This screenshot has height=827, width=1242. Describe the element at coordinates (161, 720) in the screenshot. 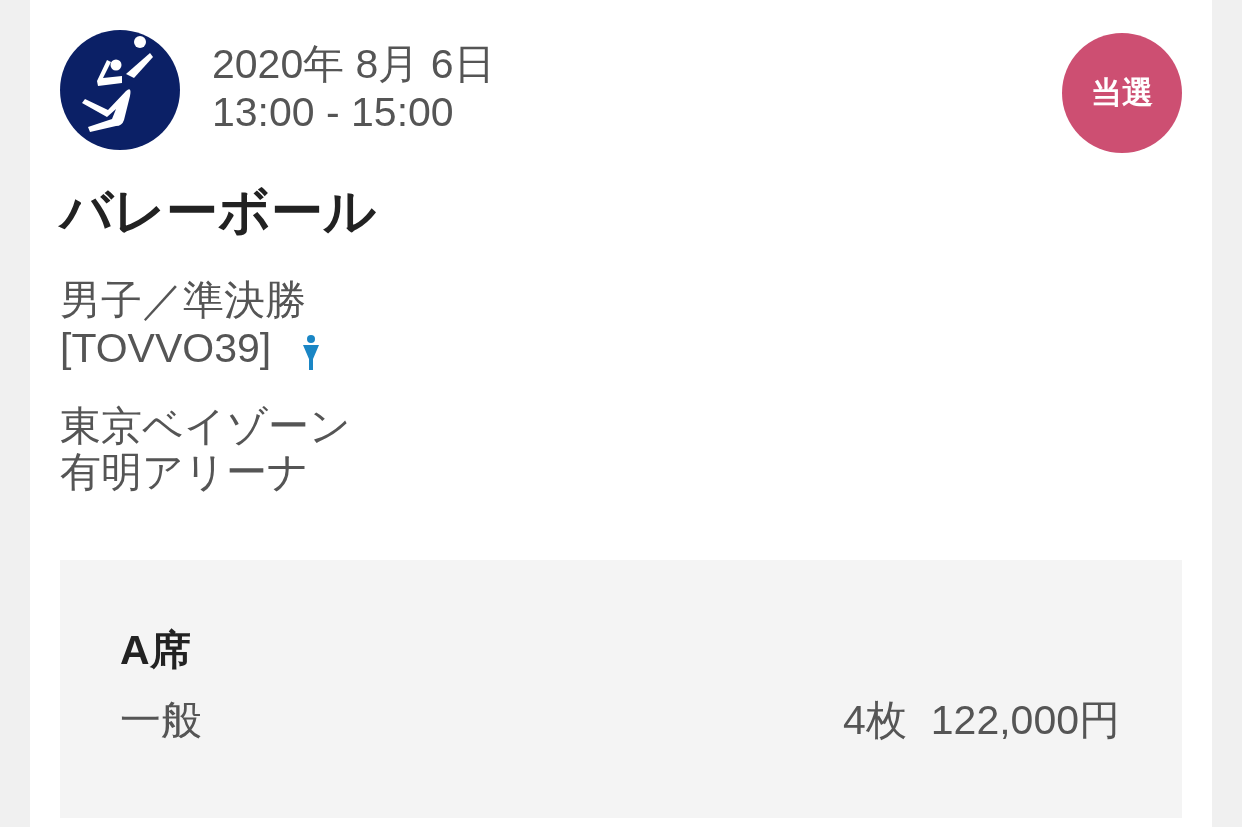

I see `ticket-category: 一般` at that location.